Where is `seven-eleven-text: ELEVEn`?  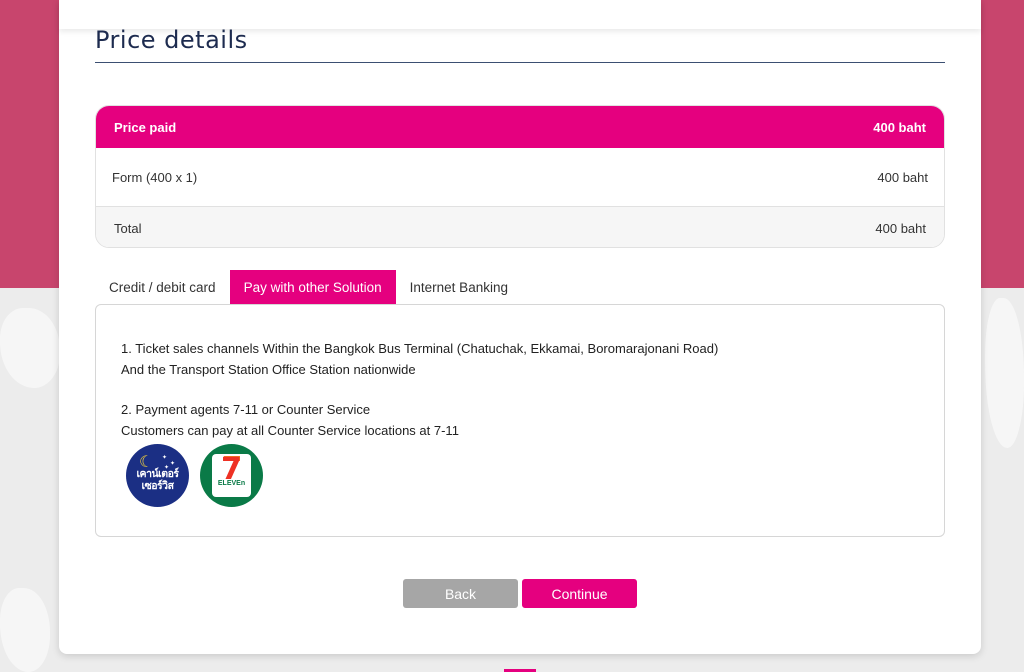
seven-eleven-text: ELEVEn is located at coordinates (231, 483).